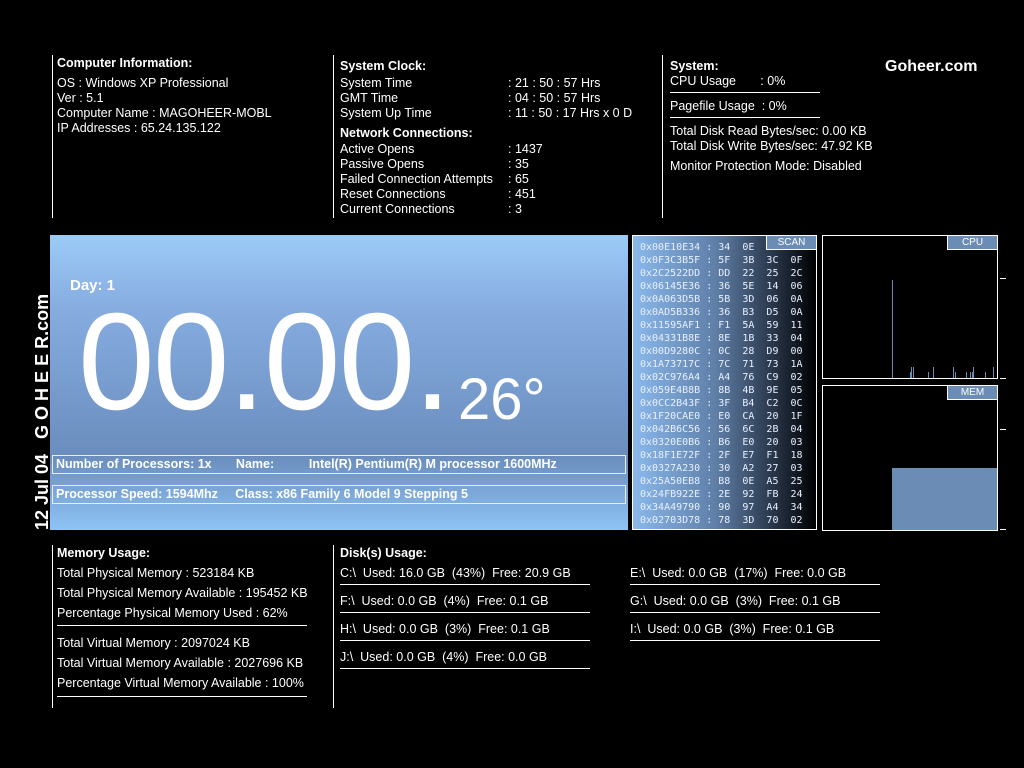 Image resolution: width=1024 pixels, height=768 pixels. Describe the element at coordinates (721, 273) in the screenshot. I see `scan-row: 0x2C2522DD : DD 22 25 2C` at that location.